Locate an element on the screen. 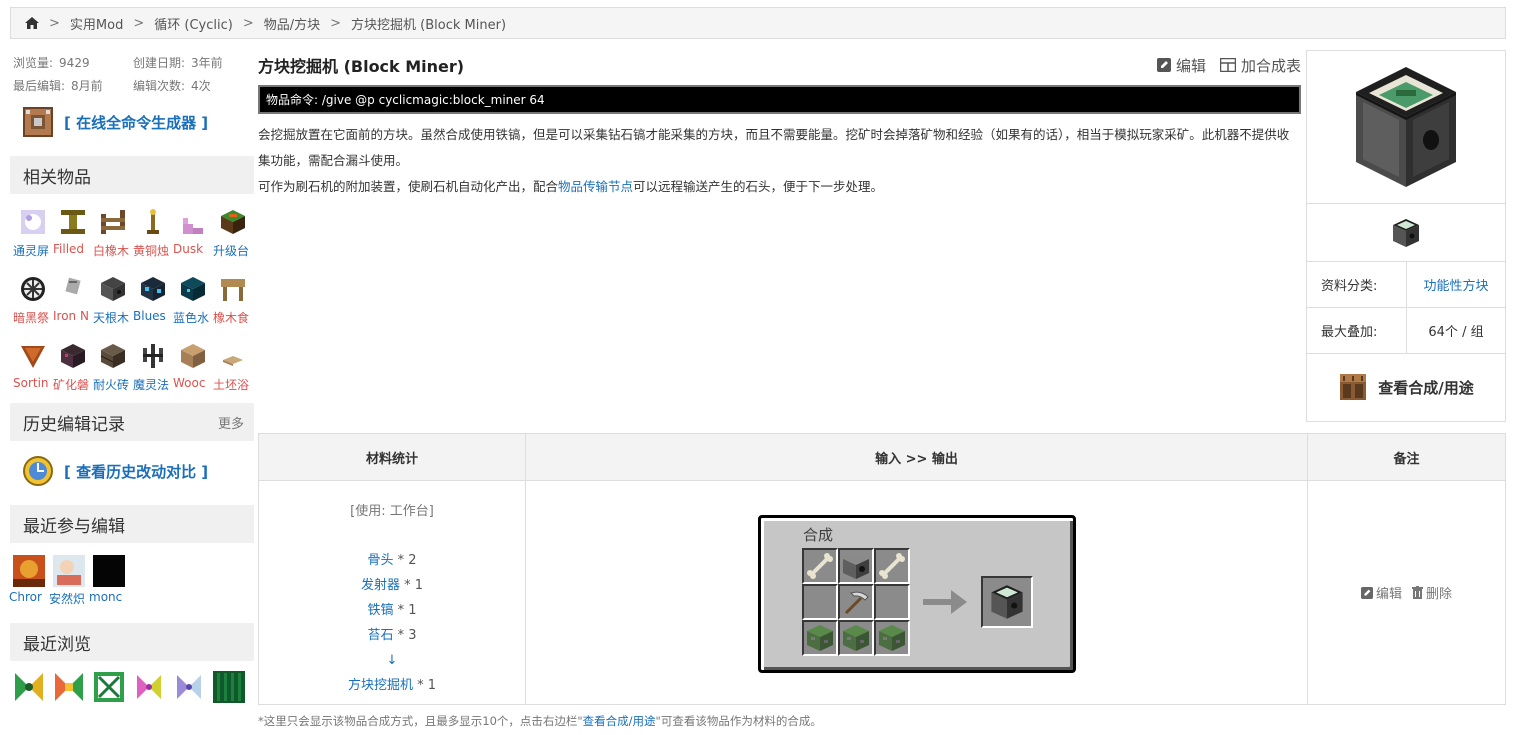 This screenshot has width=1523, height=735. edit-button: 编辑 is located at coordinates (1181, 65).